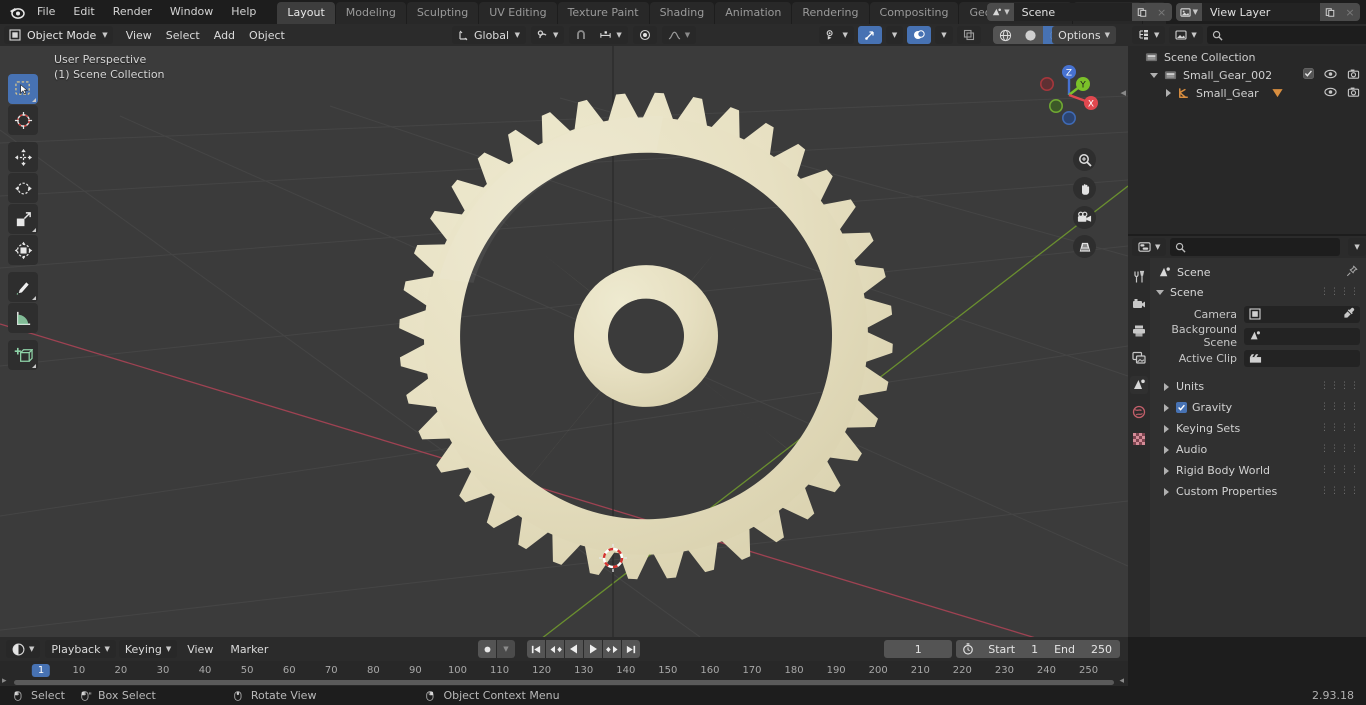 Image resolution: width=1366 pixels, height=705 pixels. I want to click on view-layer-tab, so click(1139, 358).